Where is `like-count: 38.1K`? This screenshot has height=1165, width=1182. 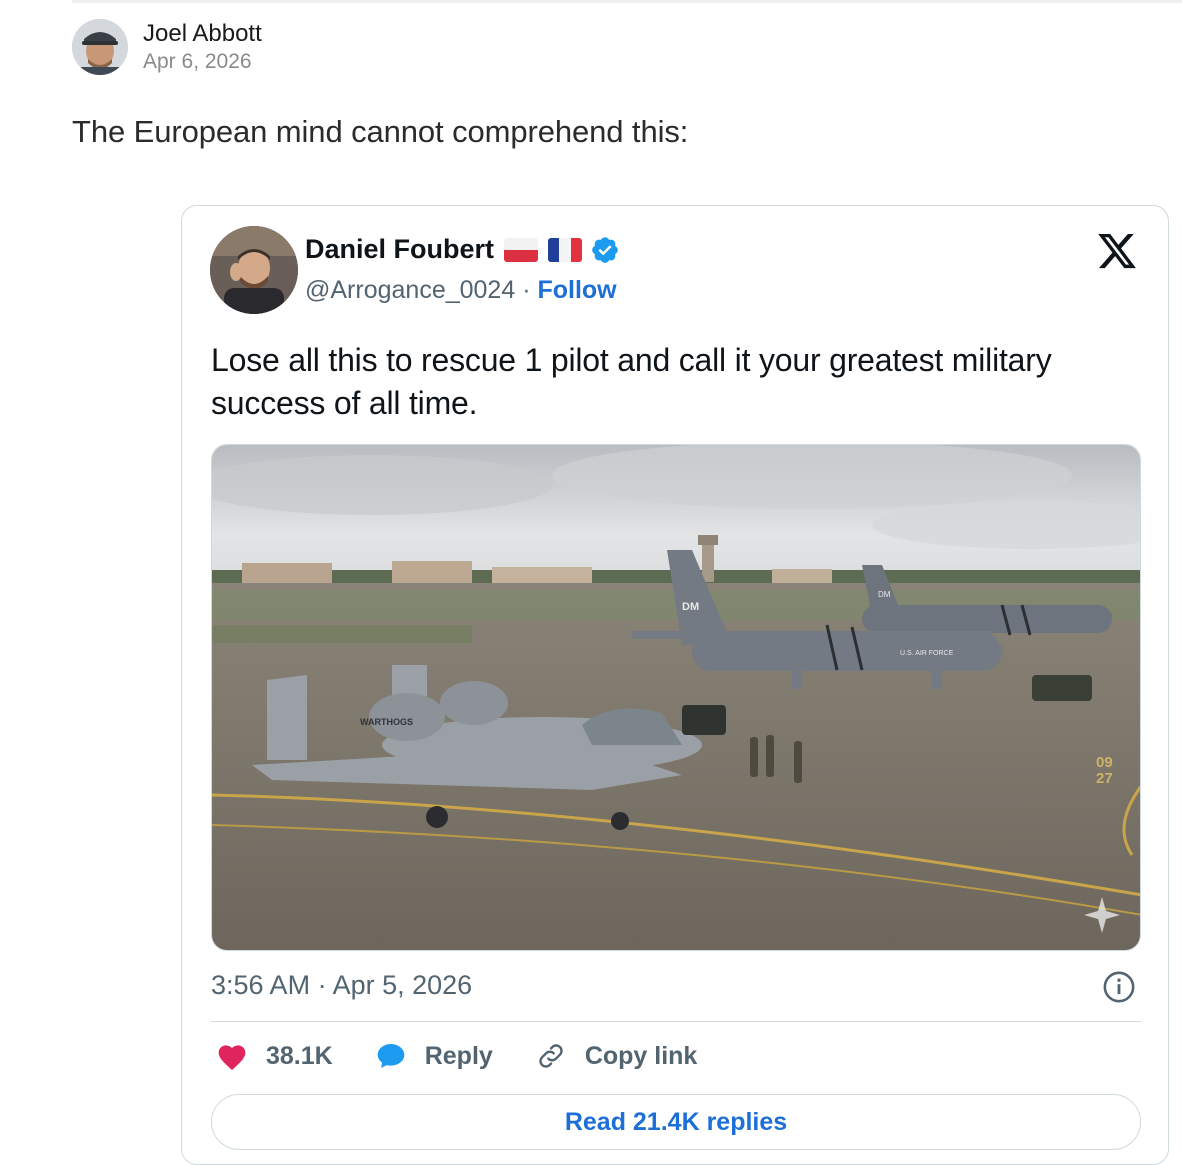
like-count: 38.1K is located at coordinates (299, 1055).